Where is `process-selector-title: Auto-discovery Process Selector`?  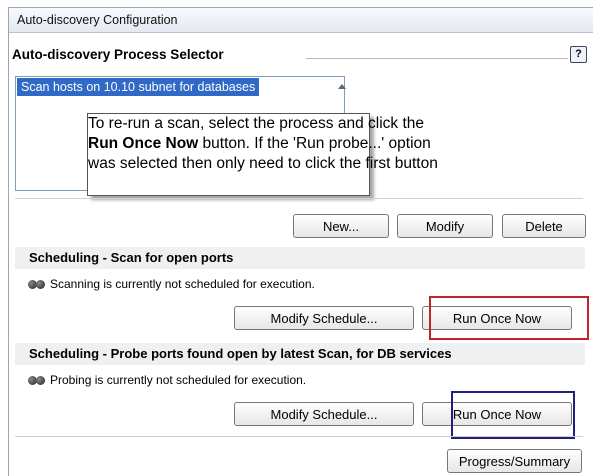
process-selector-title: Auto-discovery Process Selector is located at coordinates (118, 54).